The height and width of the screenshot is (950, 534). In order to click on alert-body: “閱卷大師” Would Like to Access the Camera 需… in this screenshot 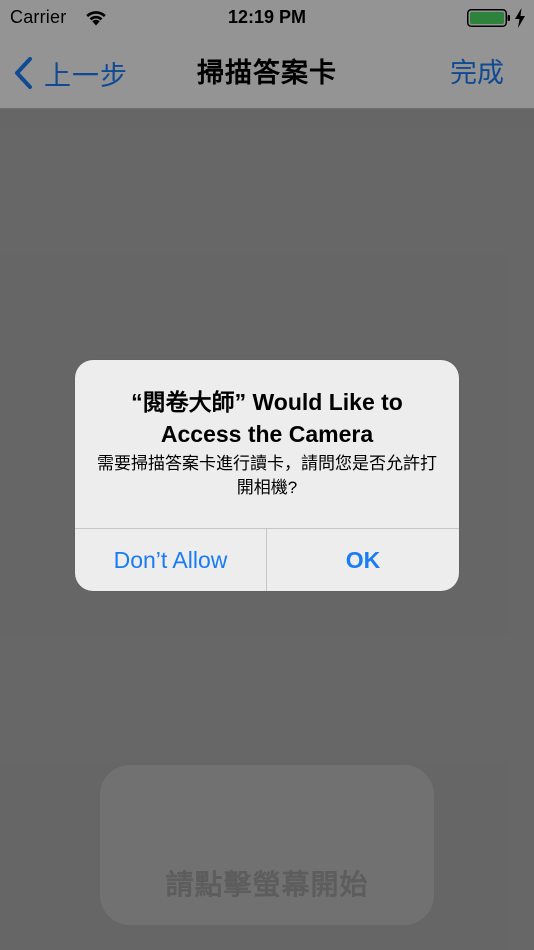, I will do `click(267, 444)`.